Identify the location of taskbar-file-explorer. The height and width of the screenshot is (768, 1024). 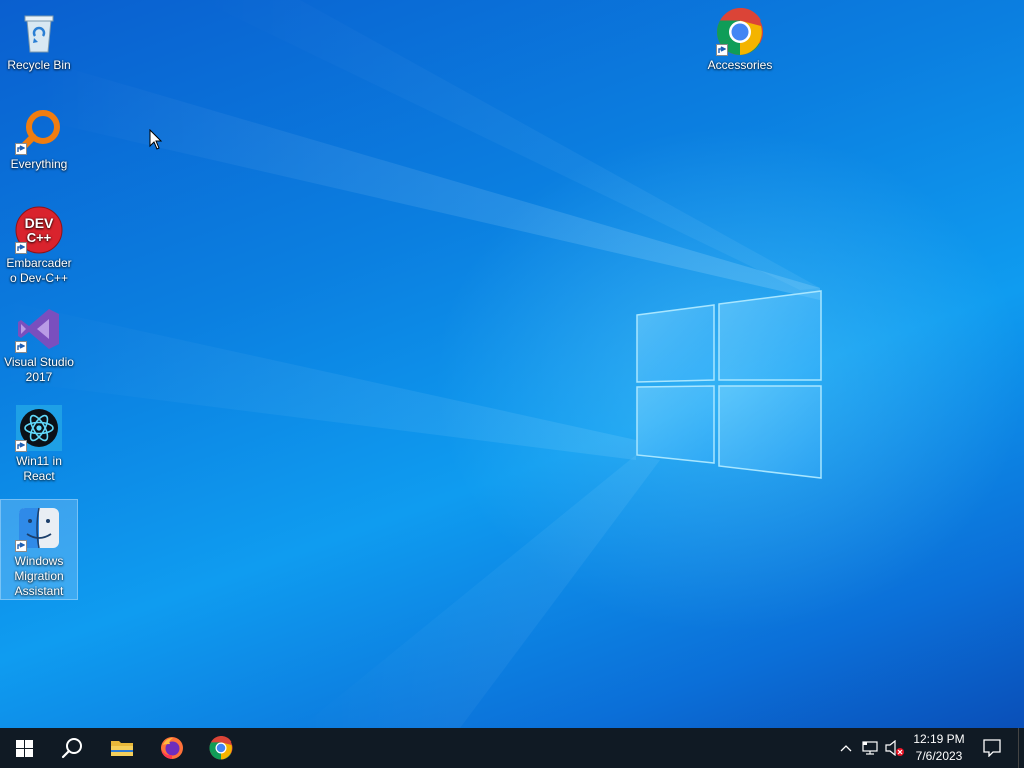
(122, 748).